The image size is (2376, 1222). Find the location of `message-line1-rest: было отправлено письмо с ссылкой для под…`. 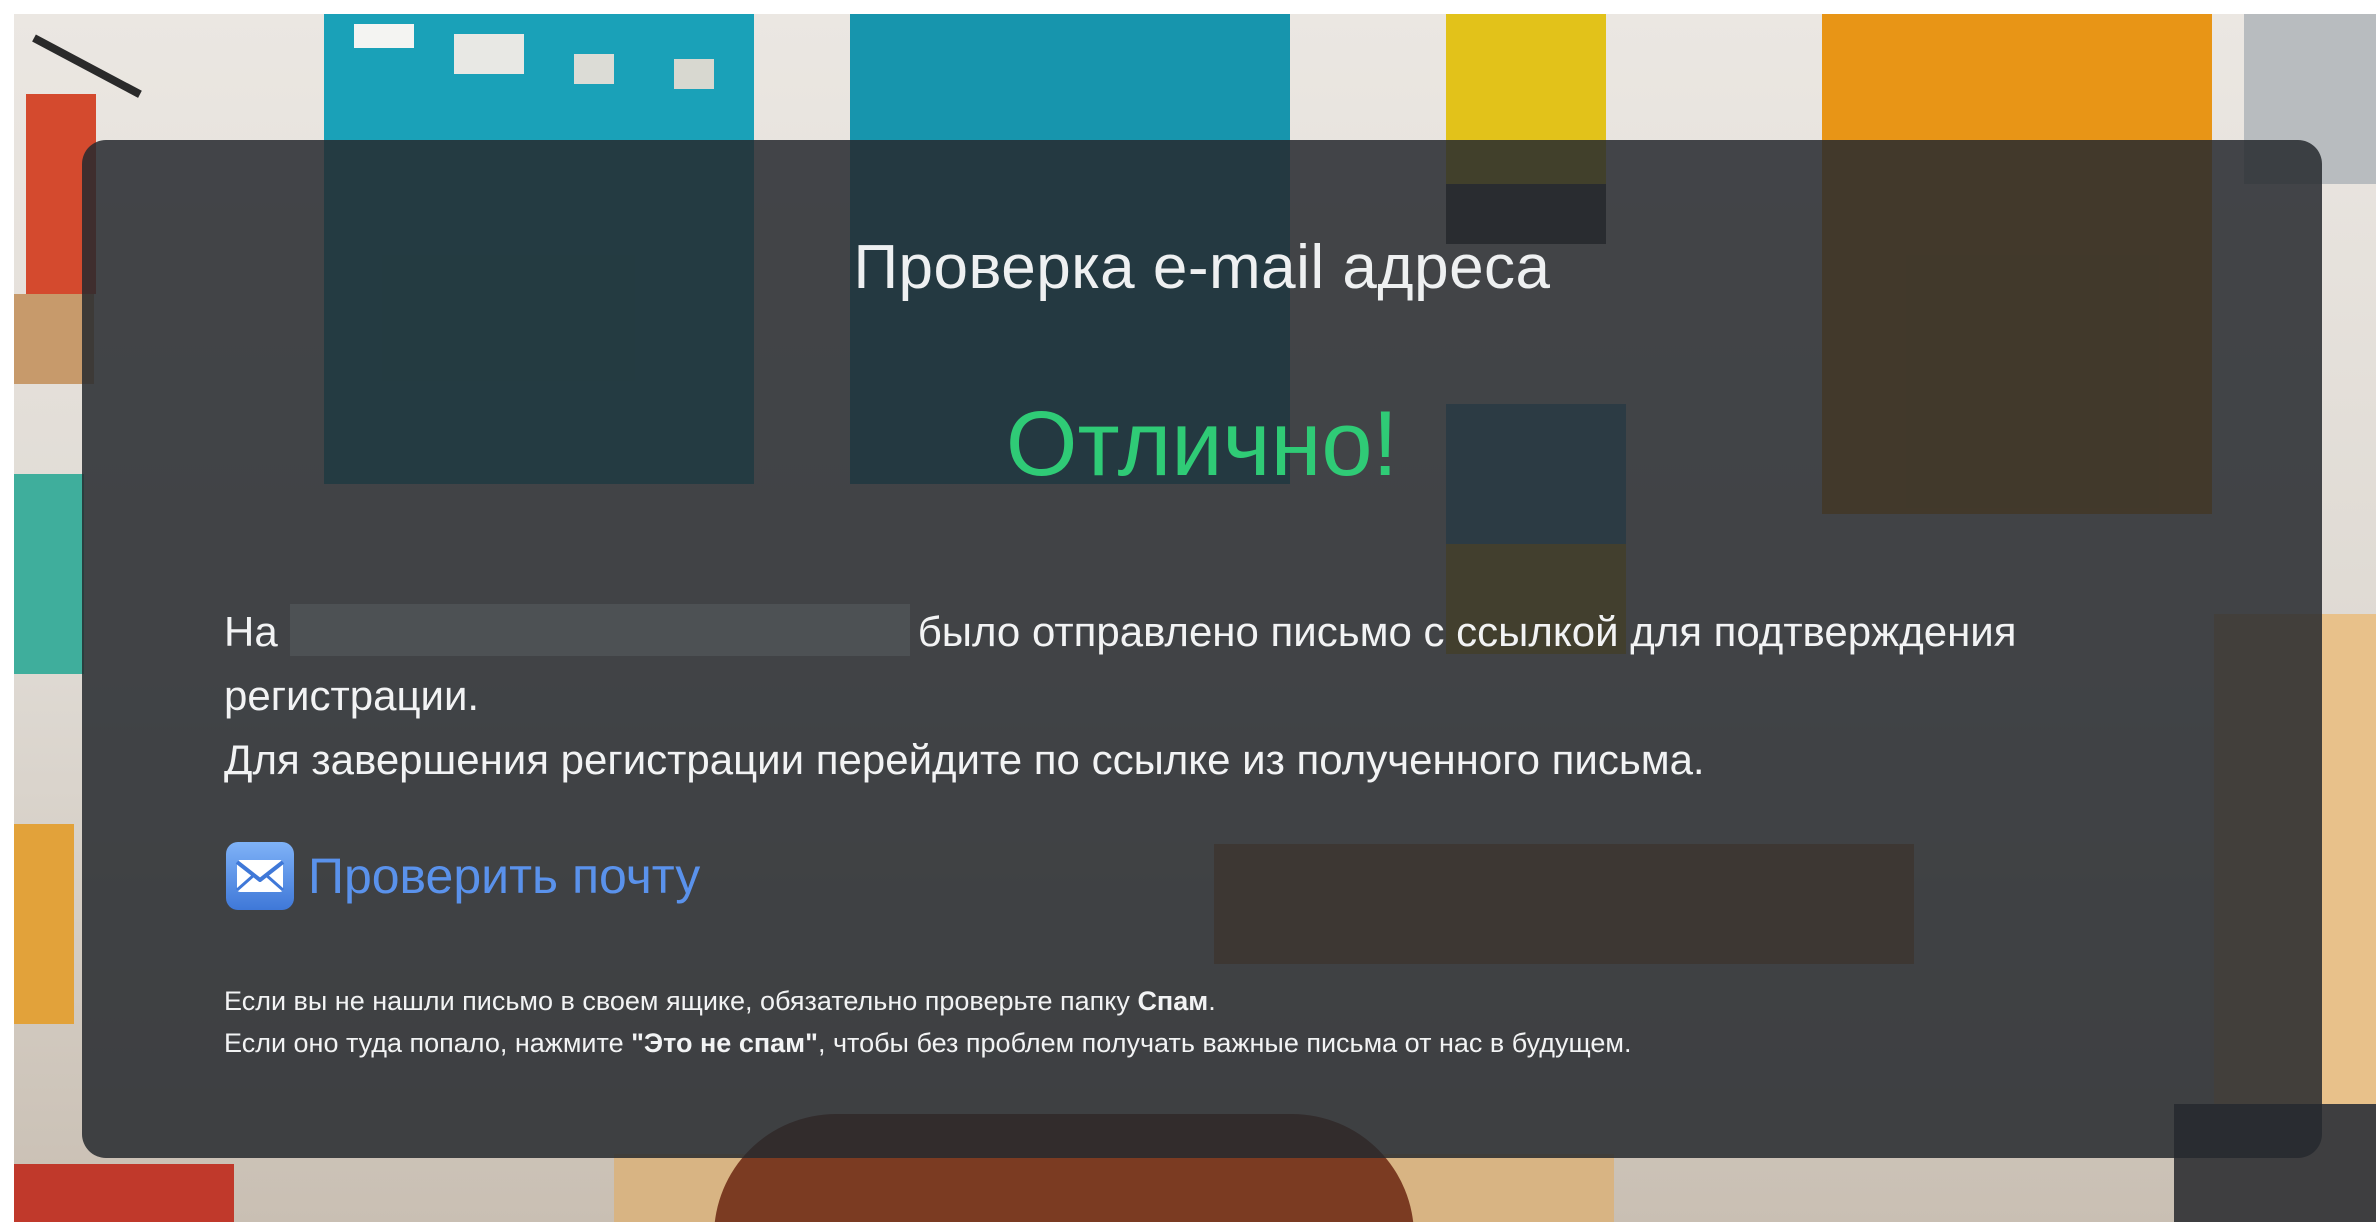

message-line1-rest: было отправлено письмо с ссылкой для под… is located at coordinates (1467, 631).